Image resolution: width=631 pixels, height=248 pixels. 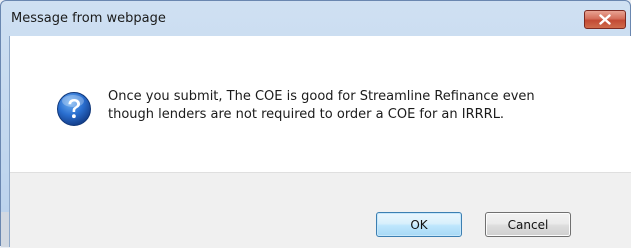 I want to click on window-title: Message from webpage, so click(x=88, y=18).